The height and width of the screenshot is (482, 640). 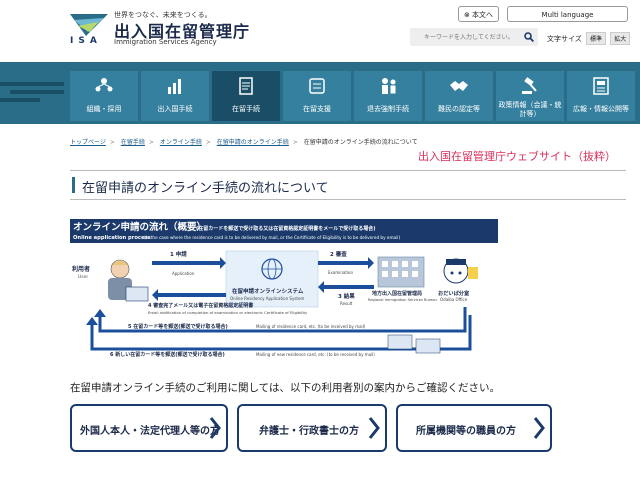 I want to click on cta-organization-staff-button: 所属機関等の職員の方, so click(x=474, y=428).